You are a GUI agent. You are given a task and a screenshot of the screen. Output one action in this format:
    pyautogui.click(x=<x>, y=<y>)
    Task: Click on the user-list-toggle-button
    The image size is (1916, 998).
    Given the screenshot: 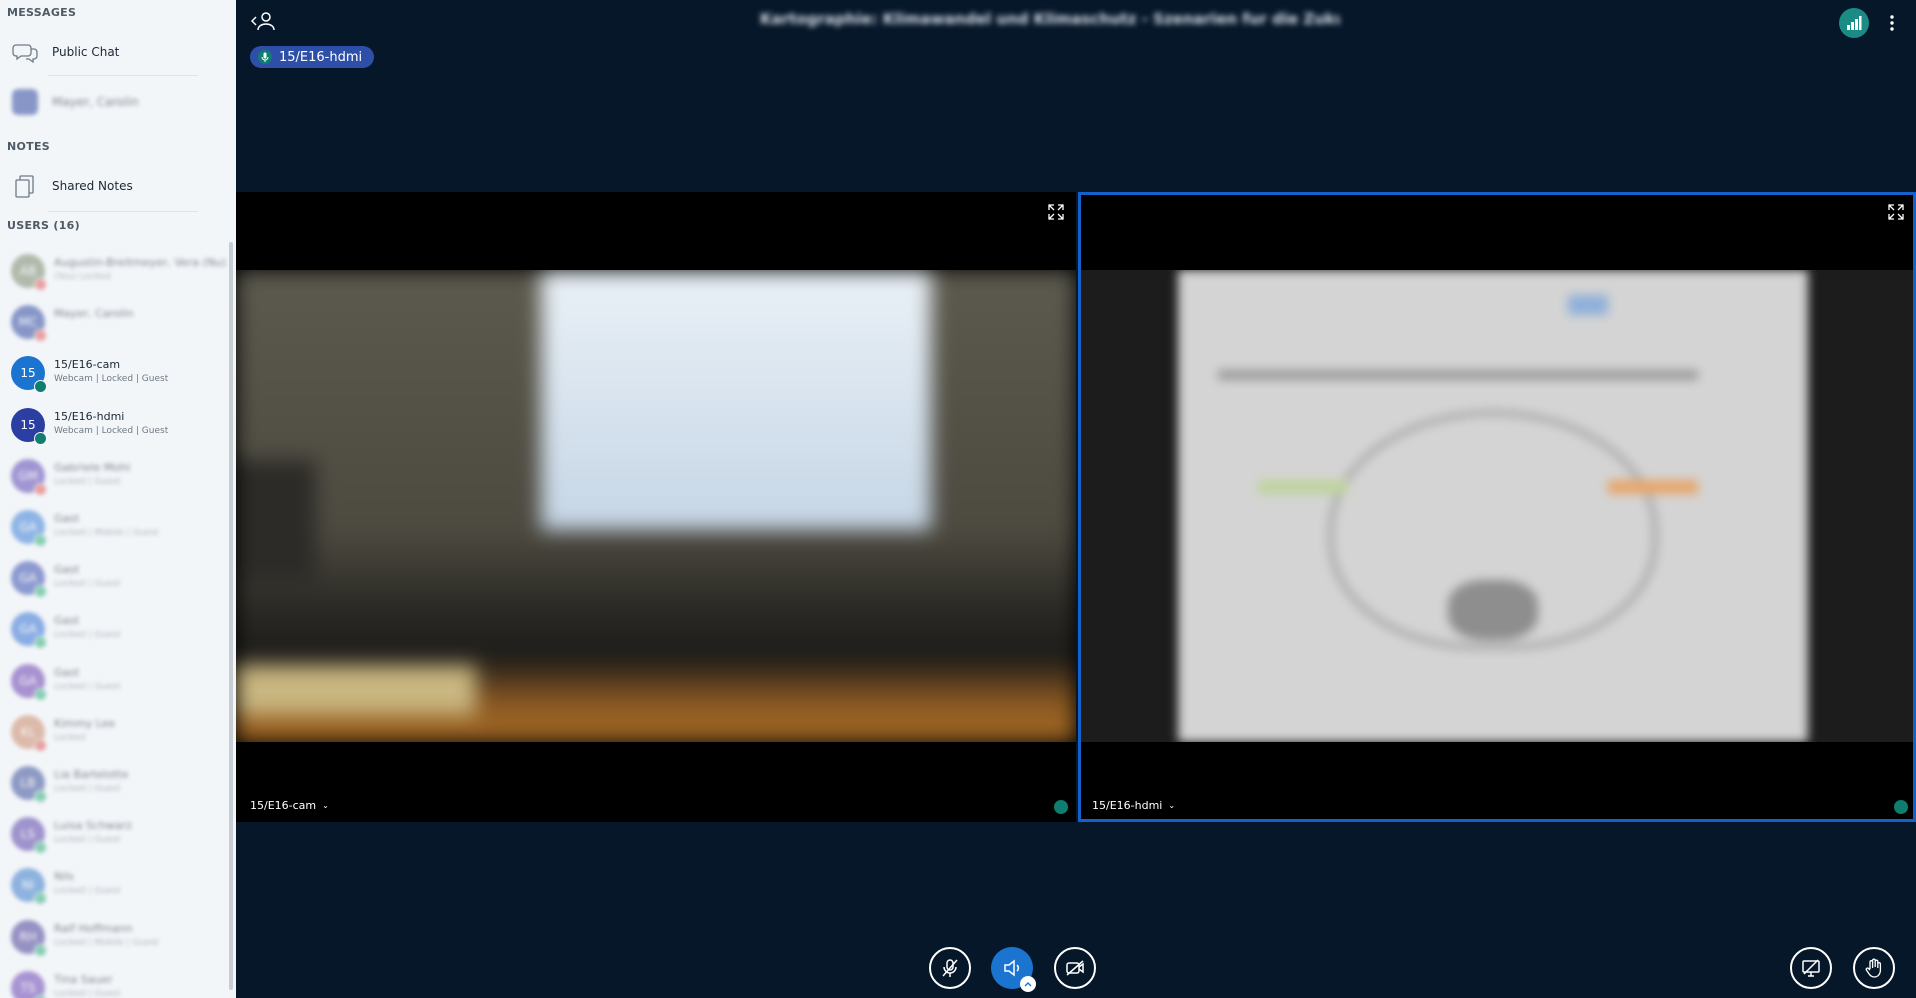 What is the action you would take?
    pyautogui.click(x=263, y=21)
    